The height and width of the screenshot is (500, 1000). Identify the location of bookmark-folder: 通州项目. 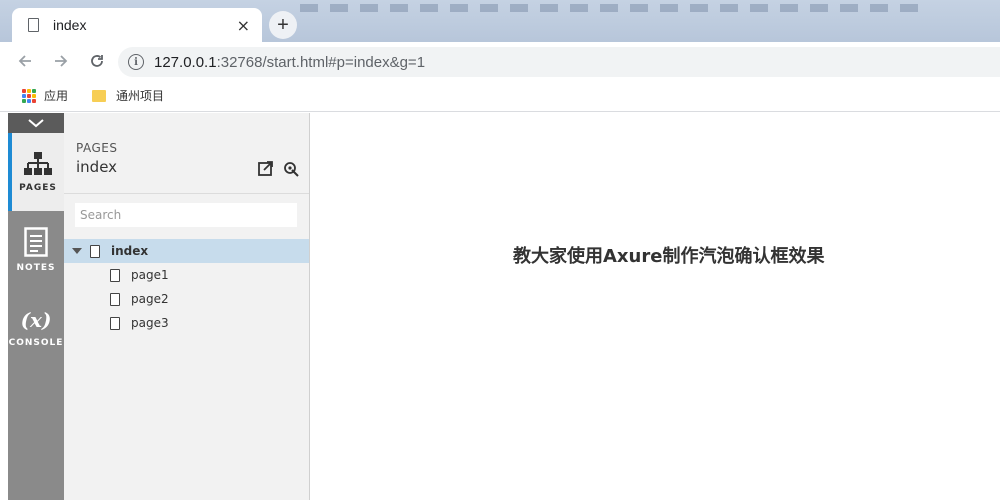
(128, 95).